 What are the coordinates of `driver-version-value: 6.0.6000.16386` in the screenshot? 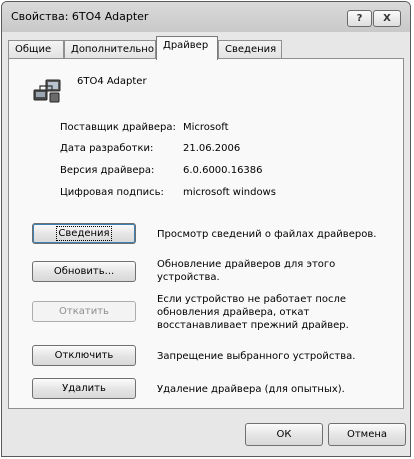 It's located at (223, 170).